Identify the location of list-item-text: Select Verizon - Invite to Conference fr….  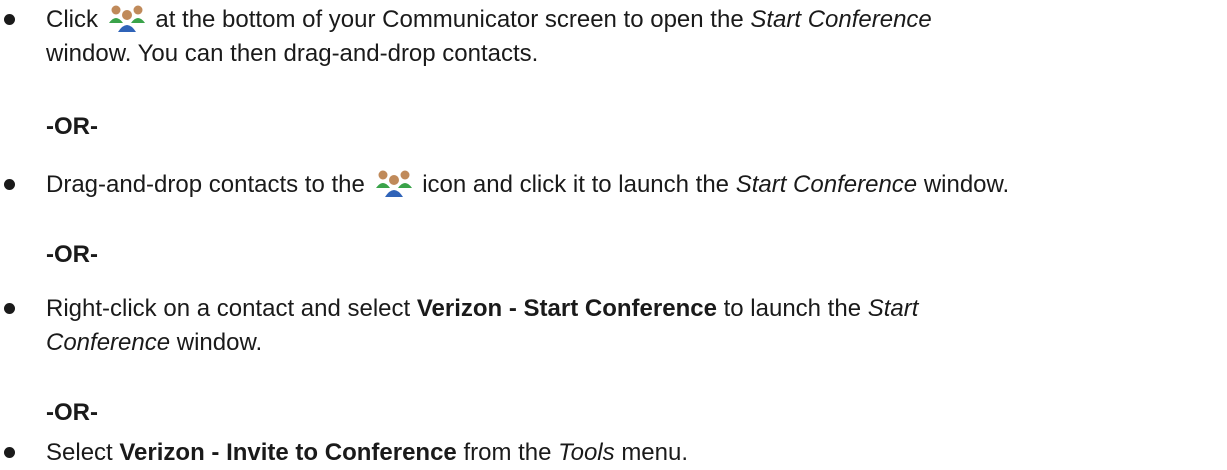
(633, 453).